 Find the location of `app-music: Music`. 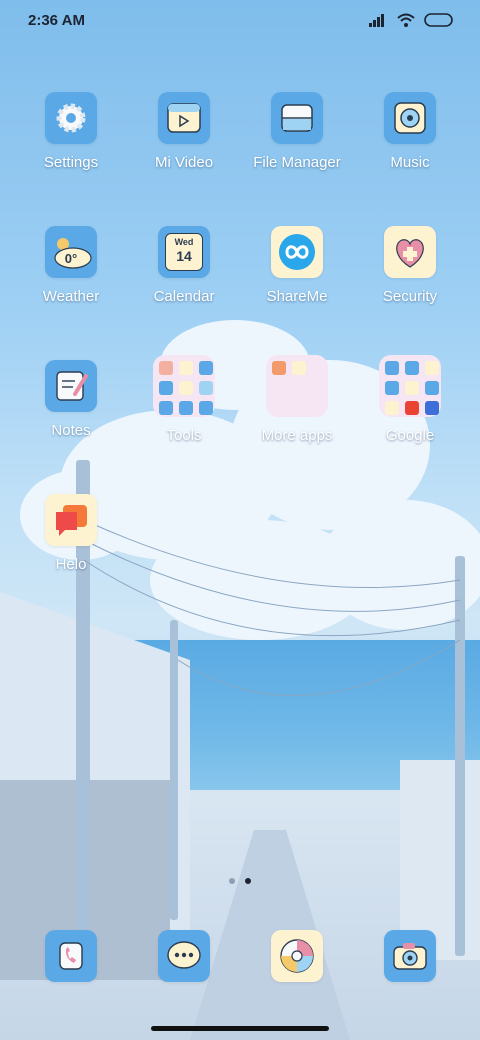

app-music: Music is located at coordinates (410, 131).